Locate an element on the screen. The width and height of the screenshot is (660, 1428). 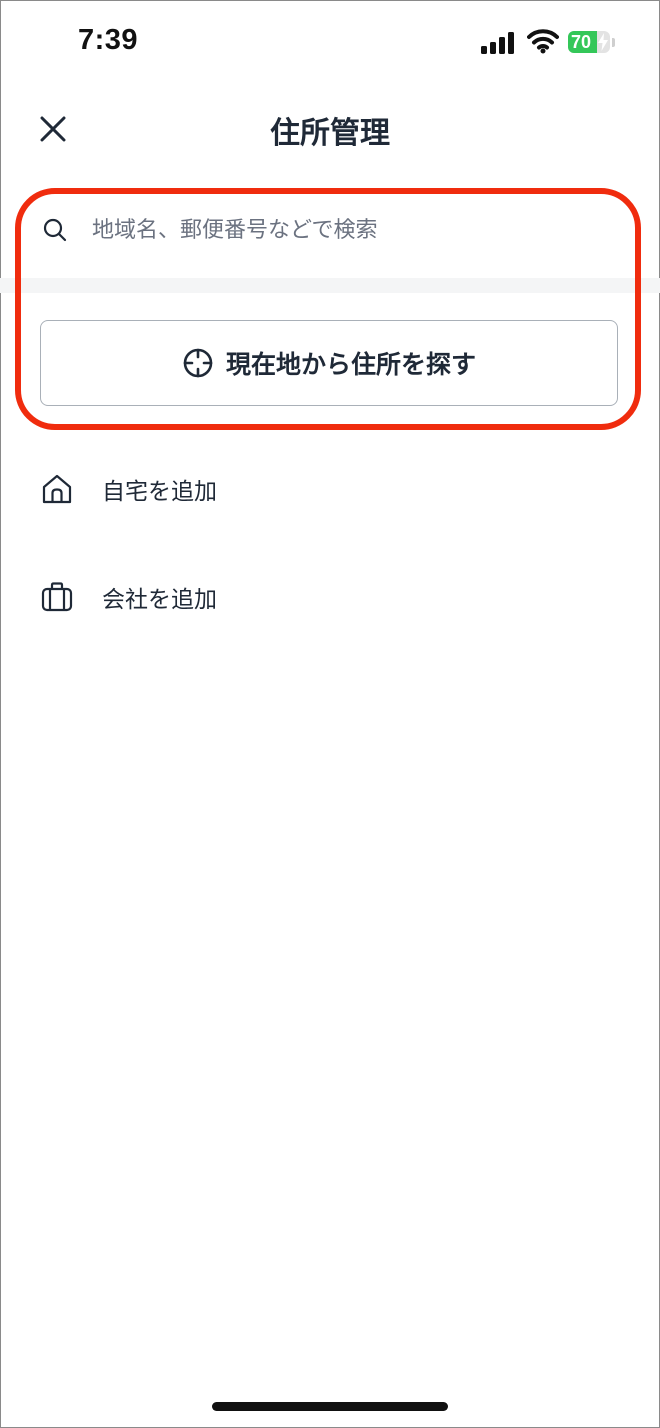
crosshair-icon is located at coordinates (198, 363).